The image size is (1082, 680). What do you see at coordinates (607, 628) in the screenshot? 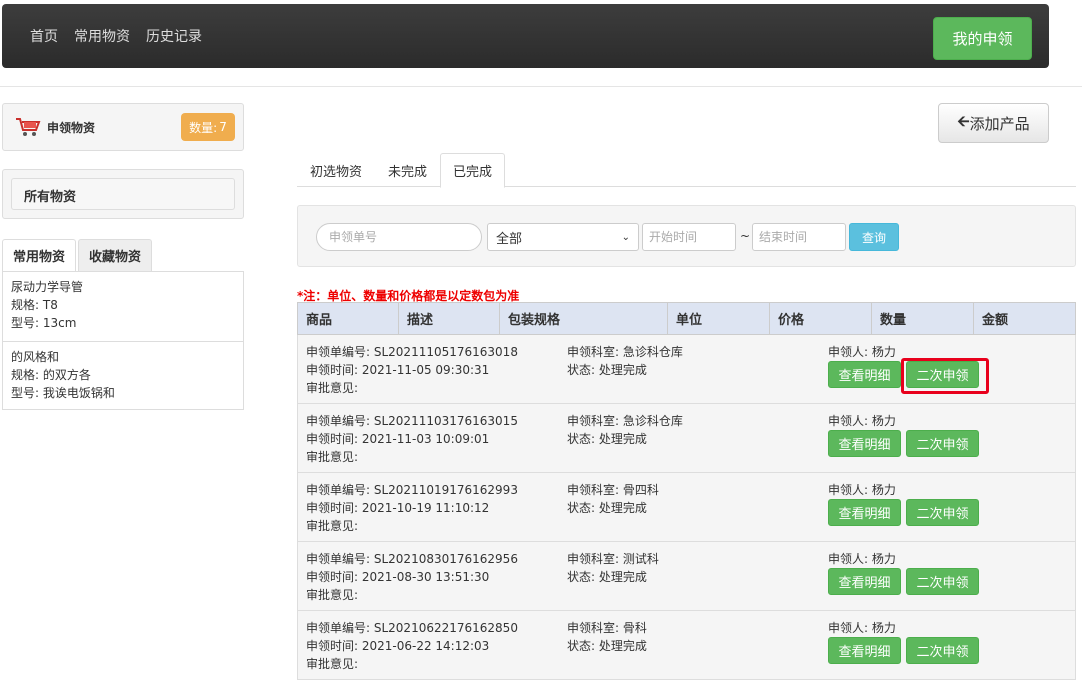
I see `department: 申领科室: 骨科` at bounding box center [607, 628].